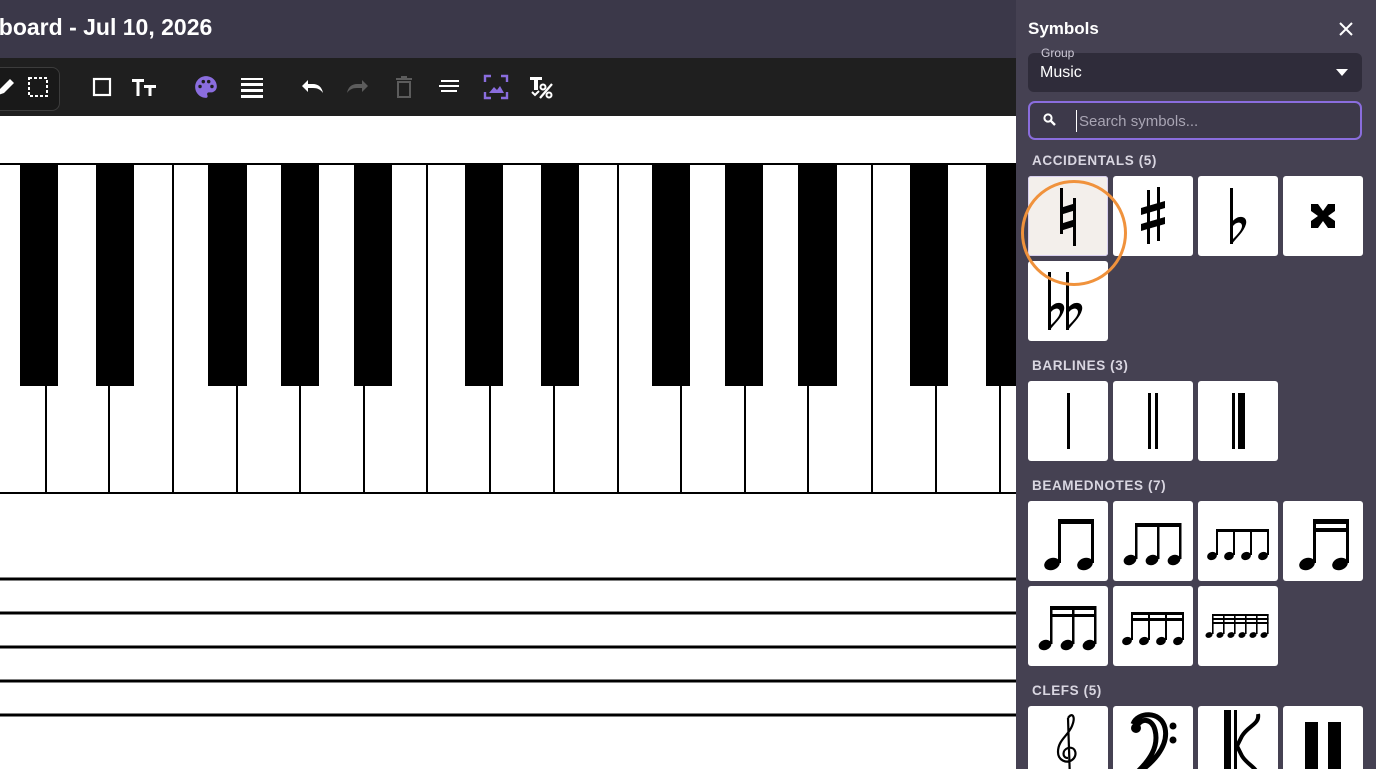 Image resolution: width=1376 pixels, height=769 pixels. I want to click on symbol-final-barline, so click(1238, 421).